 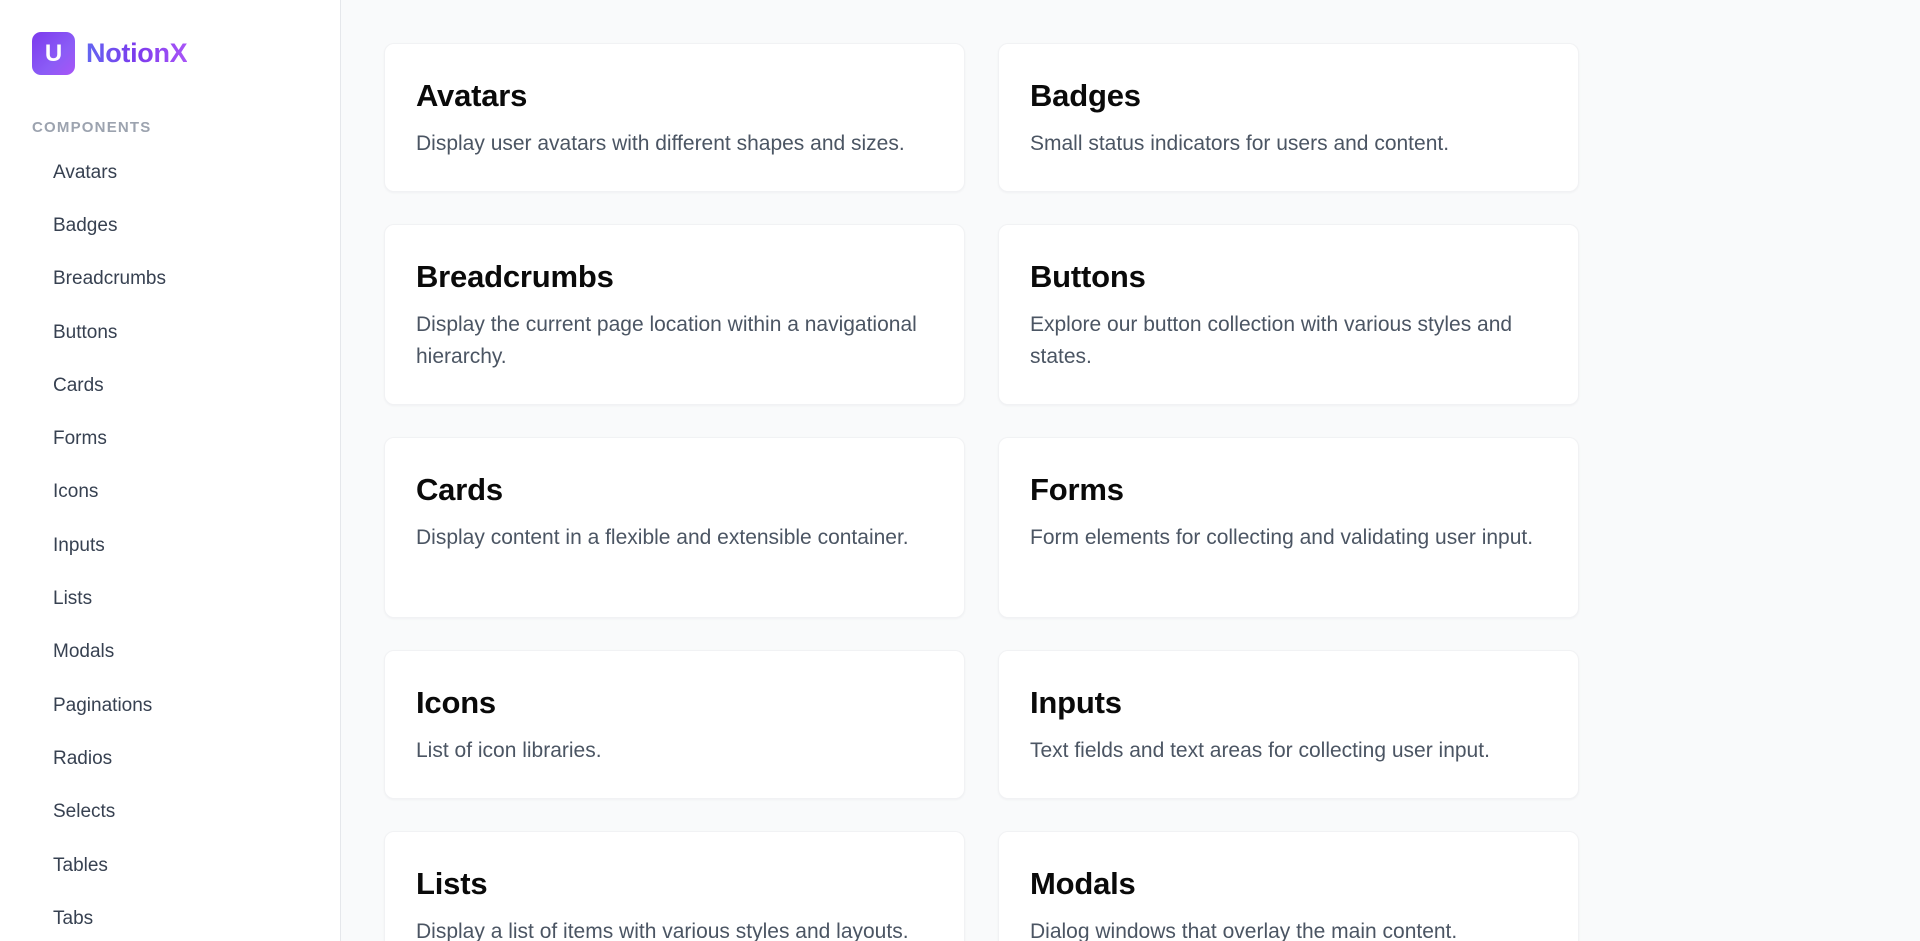 I want to click on card-description: List of icon libraries., so click(x=509, y=750).